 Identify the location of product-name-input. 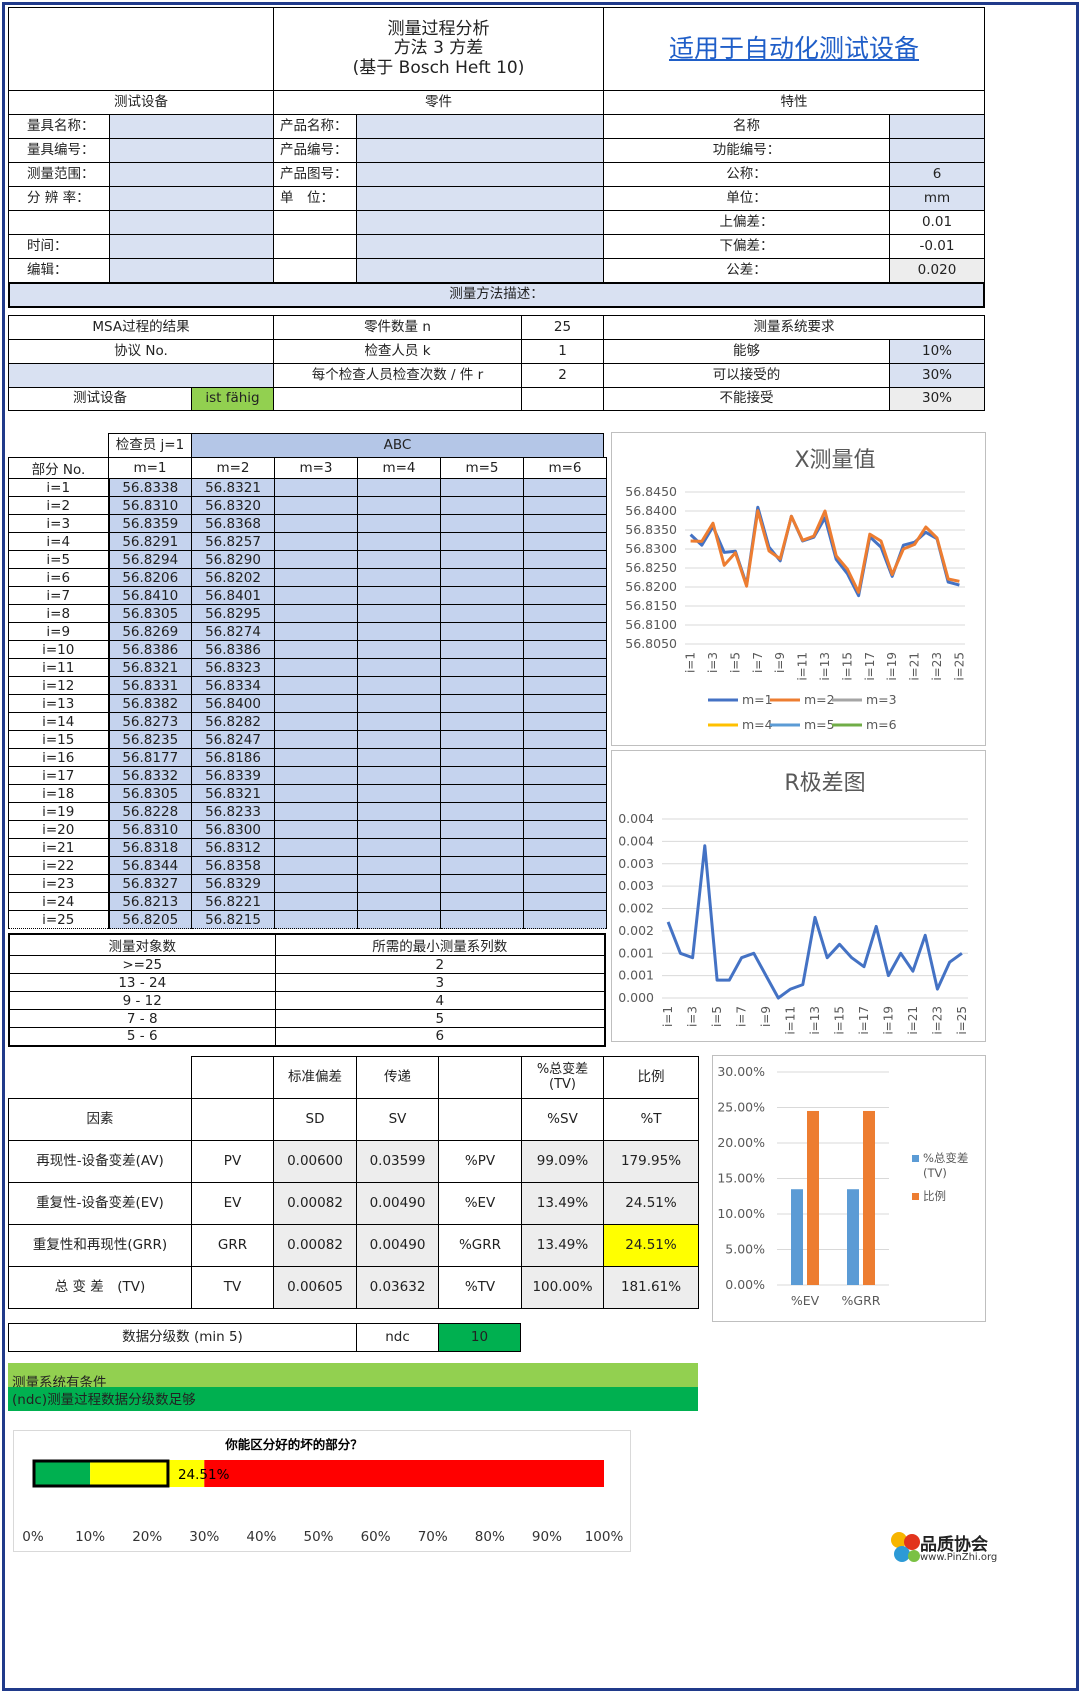
(480, 126).